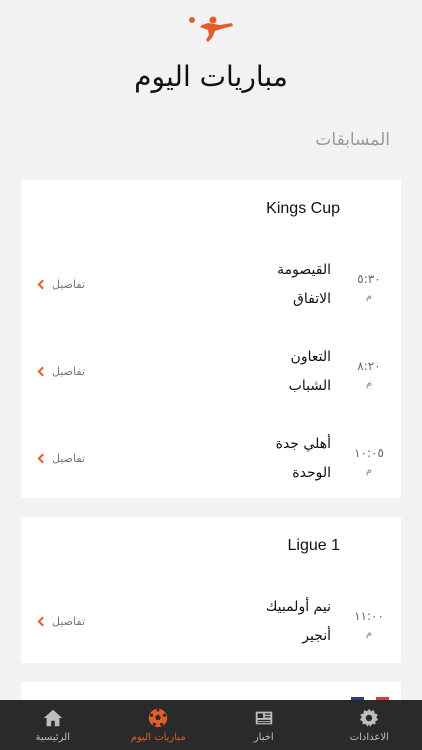  What do you see at coordinates (369, 461) in the screenshot?
I see `match-time: ١٠:٠٥ م` at bounding box center [369, 461].